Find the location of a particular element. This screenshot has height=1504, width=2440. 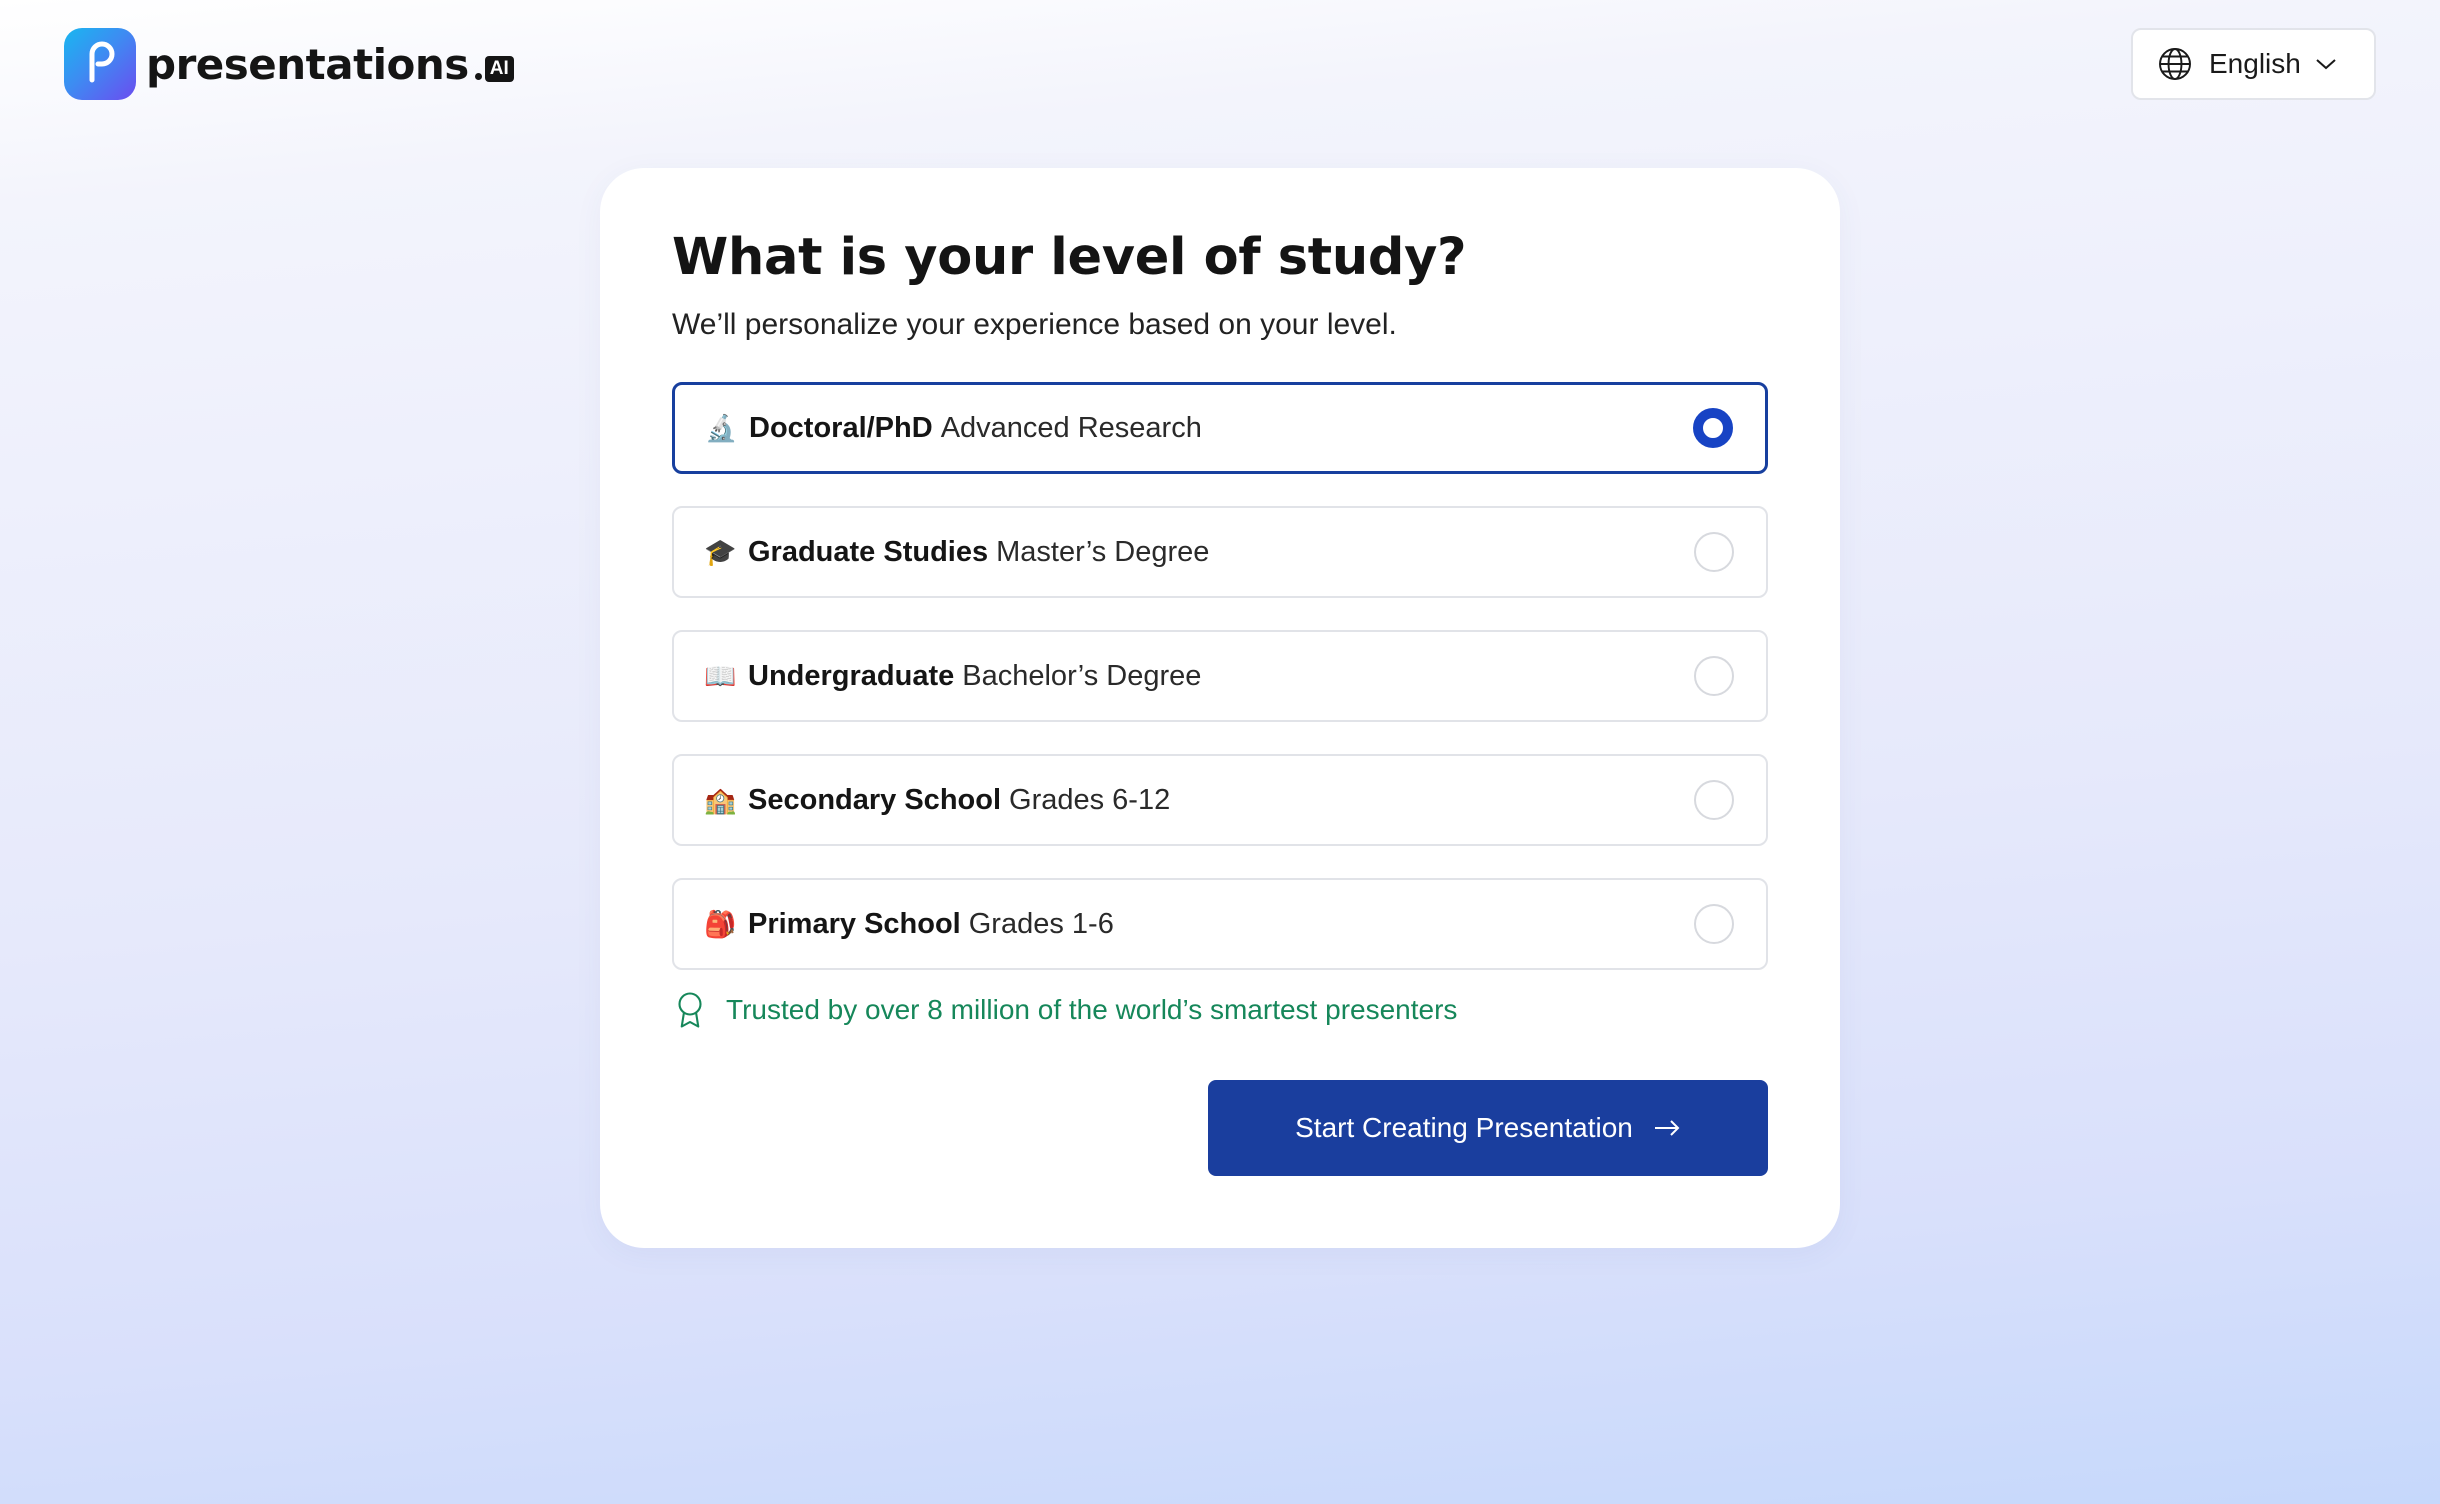

option-title: Primary School is located at coordinates (854, 923).